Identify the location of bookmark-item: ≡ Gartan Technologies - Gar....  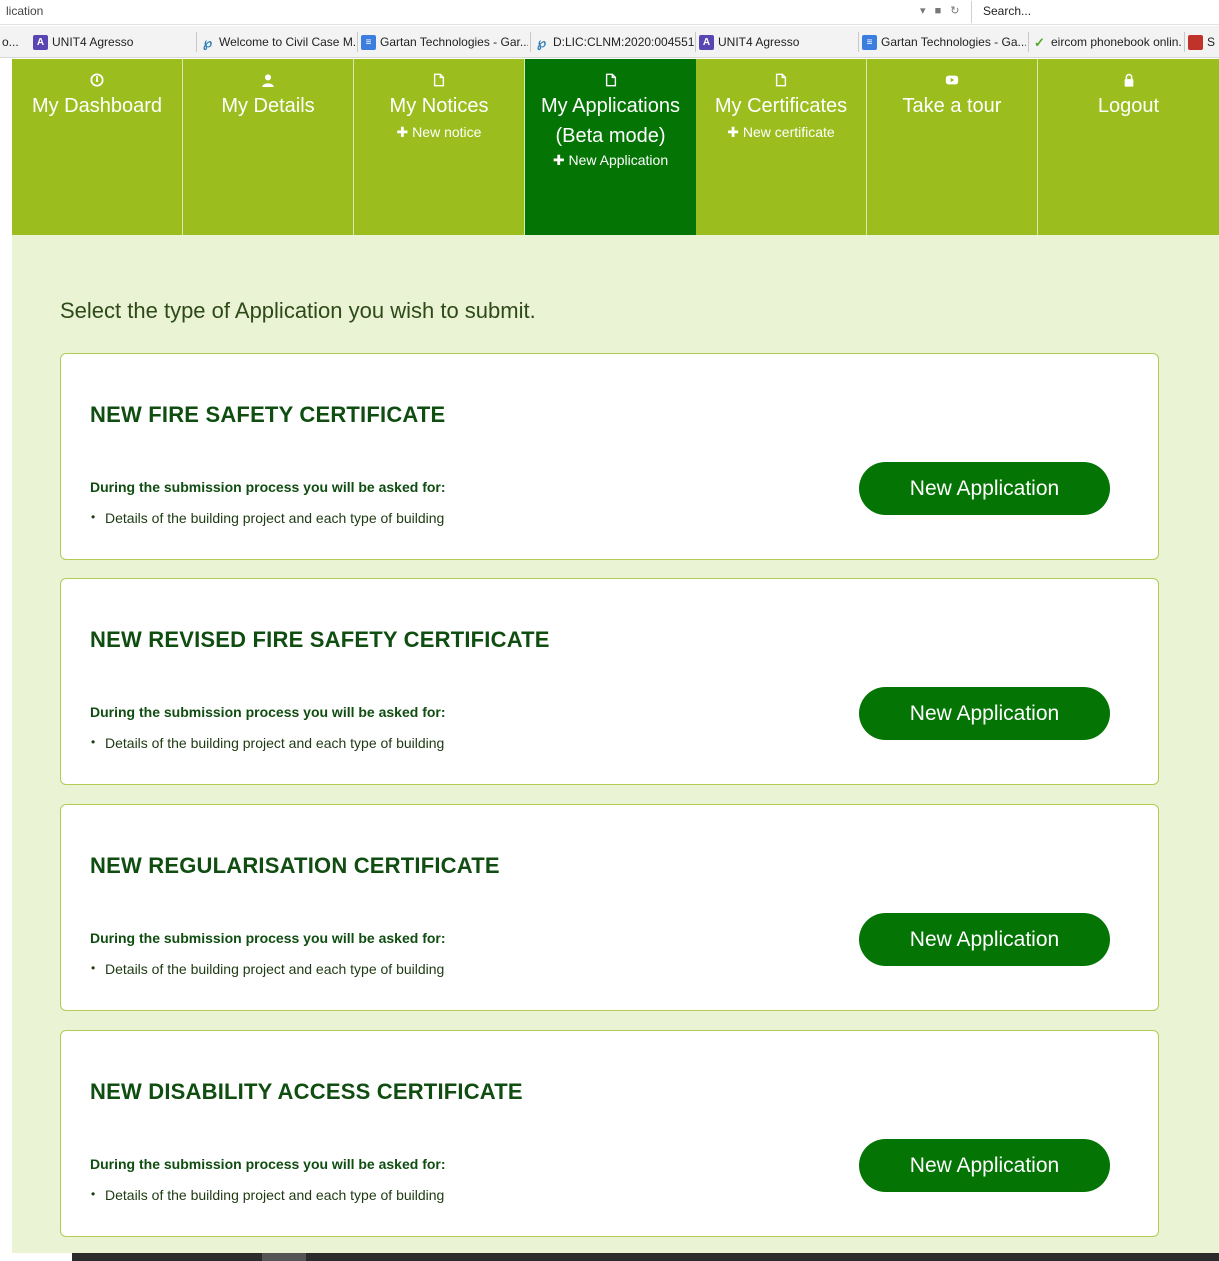
(444, 42).